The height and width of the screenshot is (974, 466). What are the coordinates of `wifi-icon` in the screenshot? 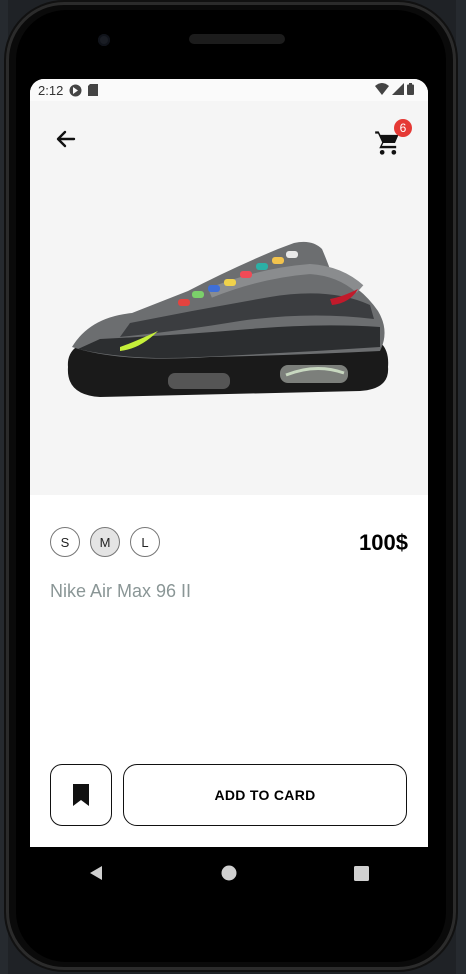 It's located at (382, 90).